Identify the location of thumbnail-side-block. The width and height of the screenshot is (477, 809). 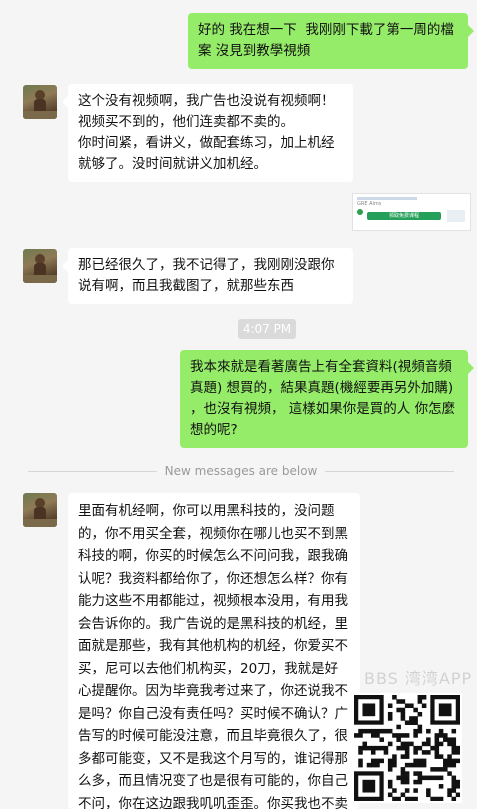
(456, 216).